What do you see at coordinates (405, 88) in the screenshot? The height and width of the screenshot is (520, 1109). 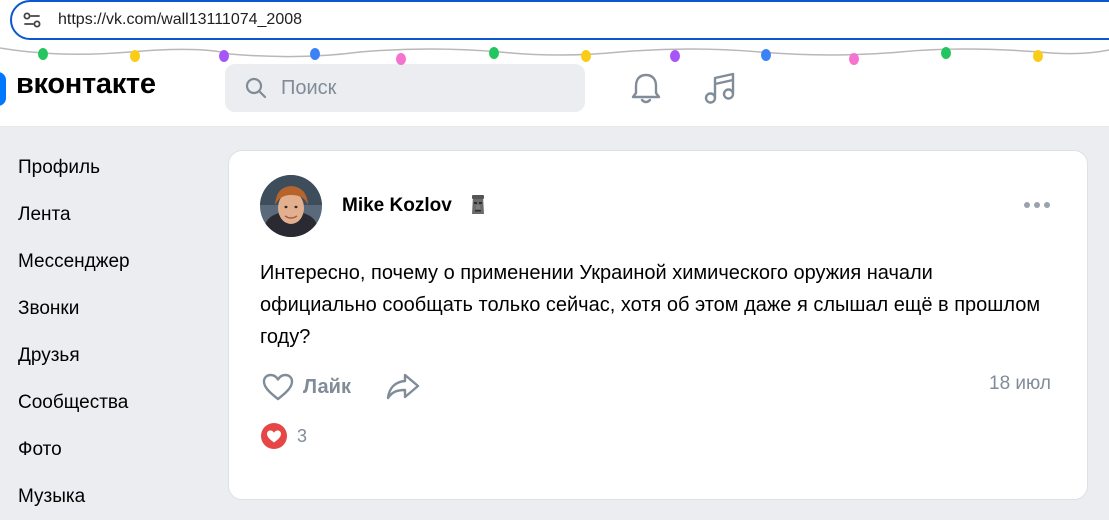 I see `search-input: Поиск` at bounding box center [405, 88].